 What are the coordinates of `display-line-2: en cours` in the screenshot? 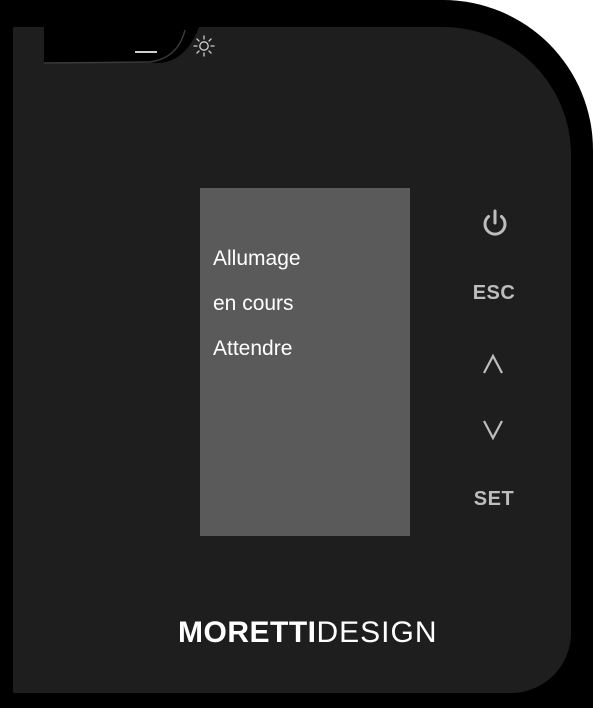 It's located at (253, 303).